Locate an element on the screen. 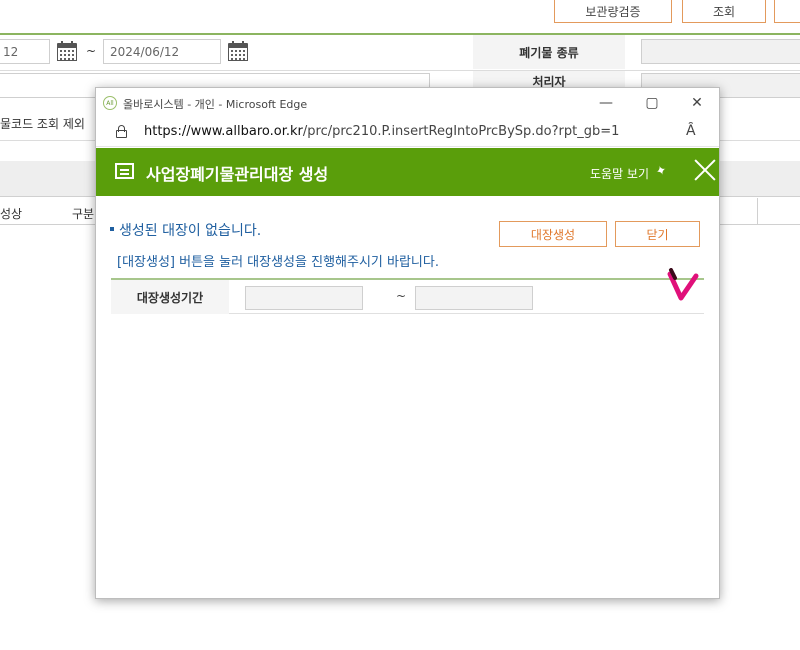 Image resolution: width=800 pixels, height=650 pixels. waste-type-input is located at coordinates (720, 51).